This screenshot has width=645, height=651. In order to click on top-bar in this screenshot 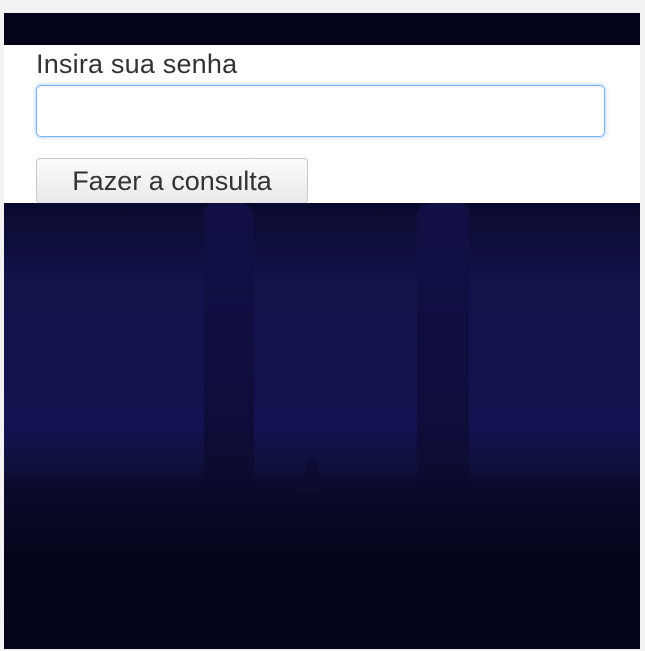, I will do `click(322, 29)`.